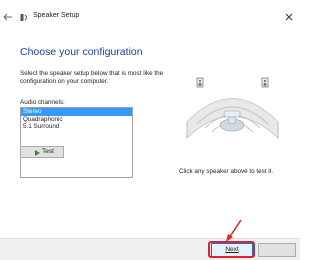 This screenshot has width=320, height=260. I want to click on page-title: Choose your configuration, so click(81, 52).